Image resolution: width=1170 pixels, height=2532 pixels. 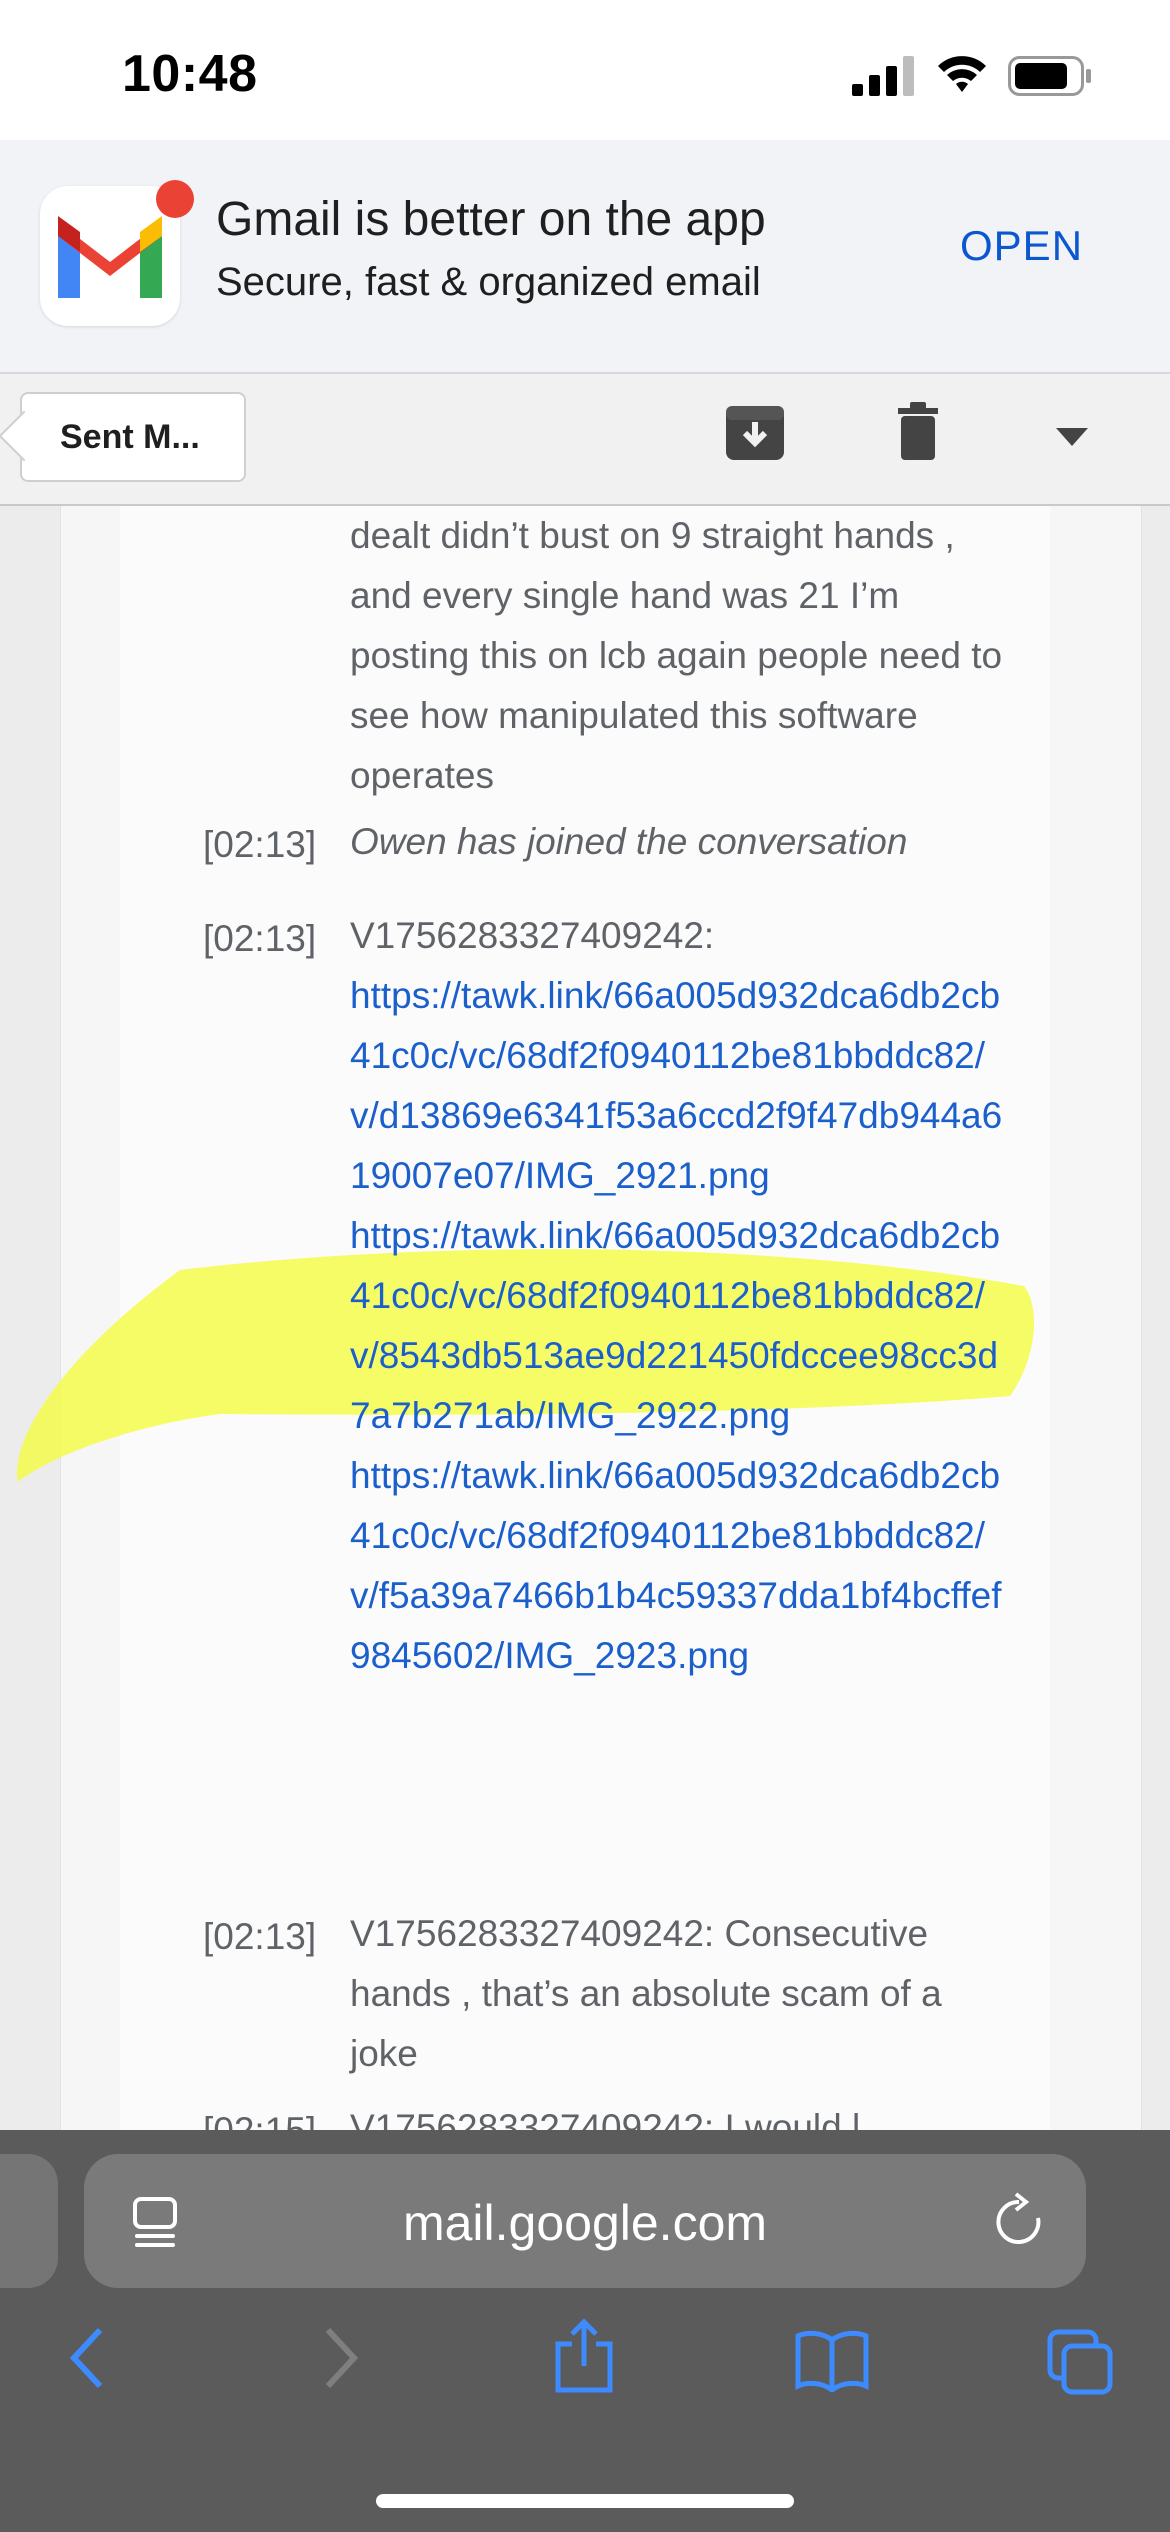 I want to click on caret-down-icon, so click(x=1072, y=437).